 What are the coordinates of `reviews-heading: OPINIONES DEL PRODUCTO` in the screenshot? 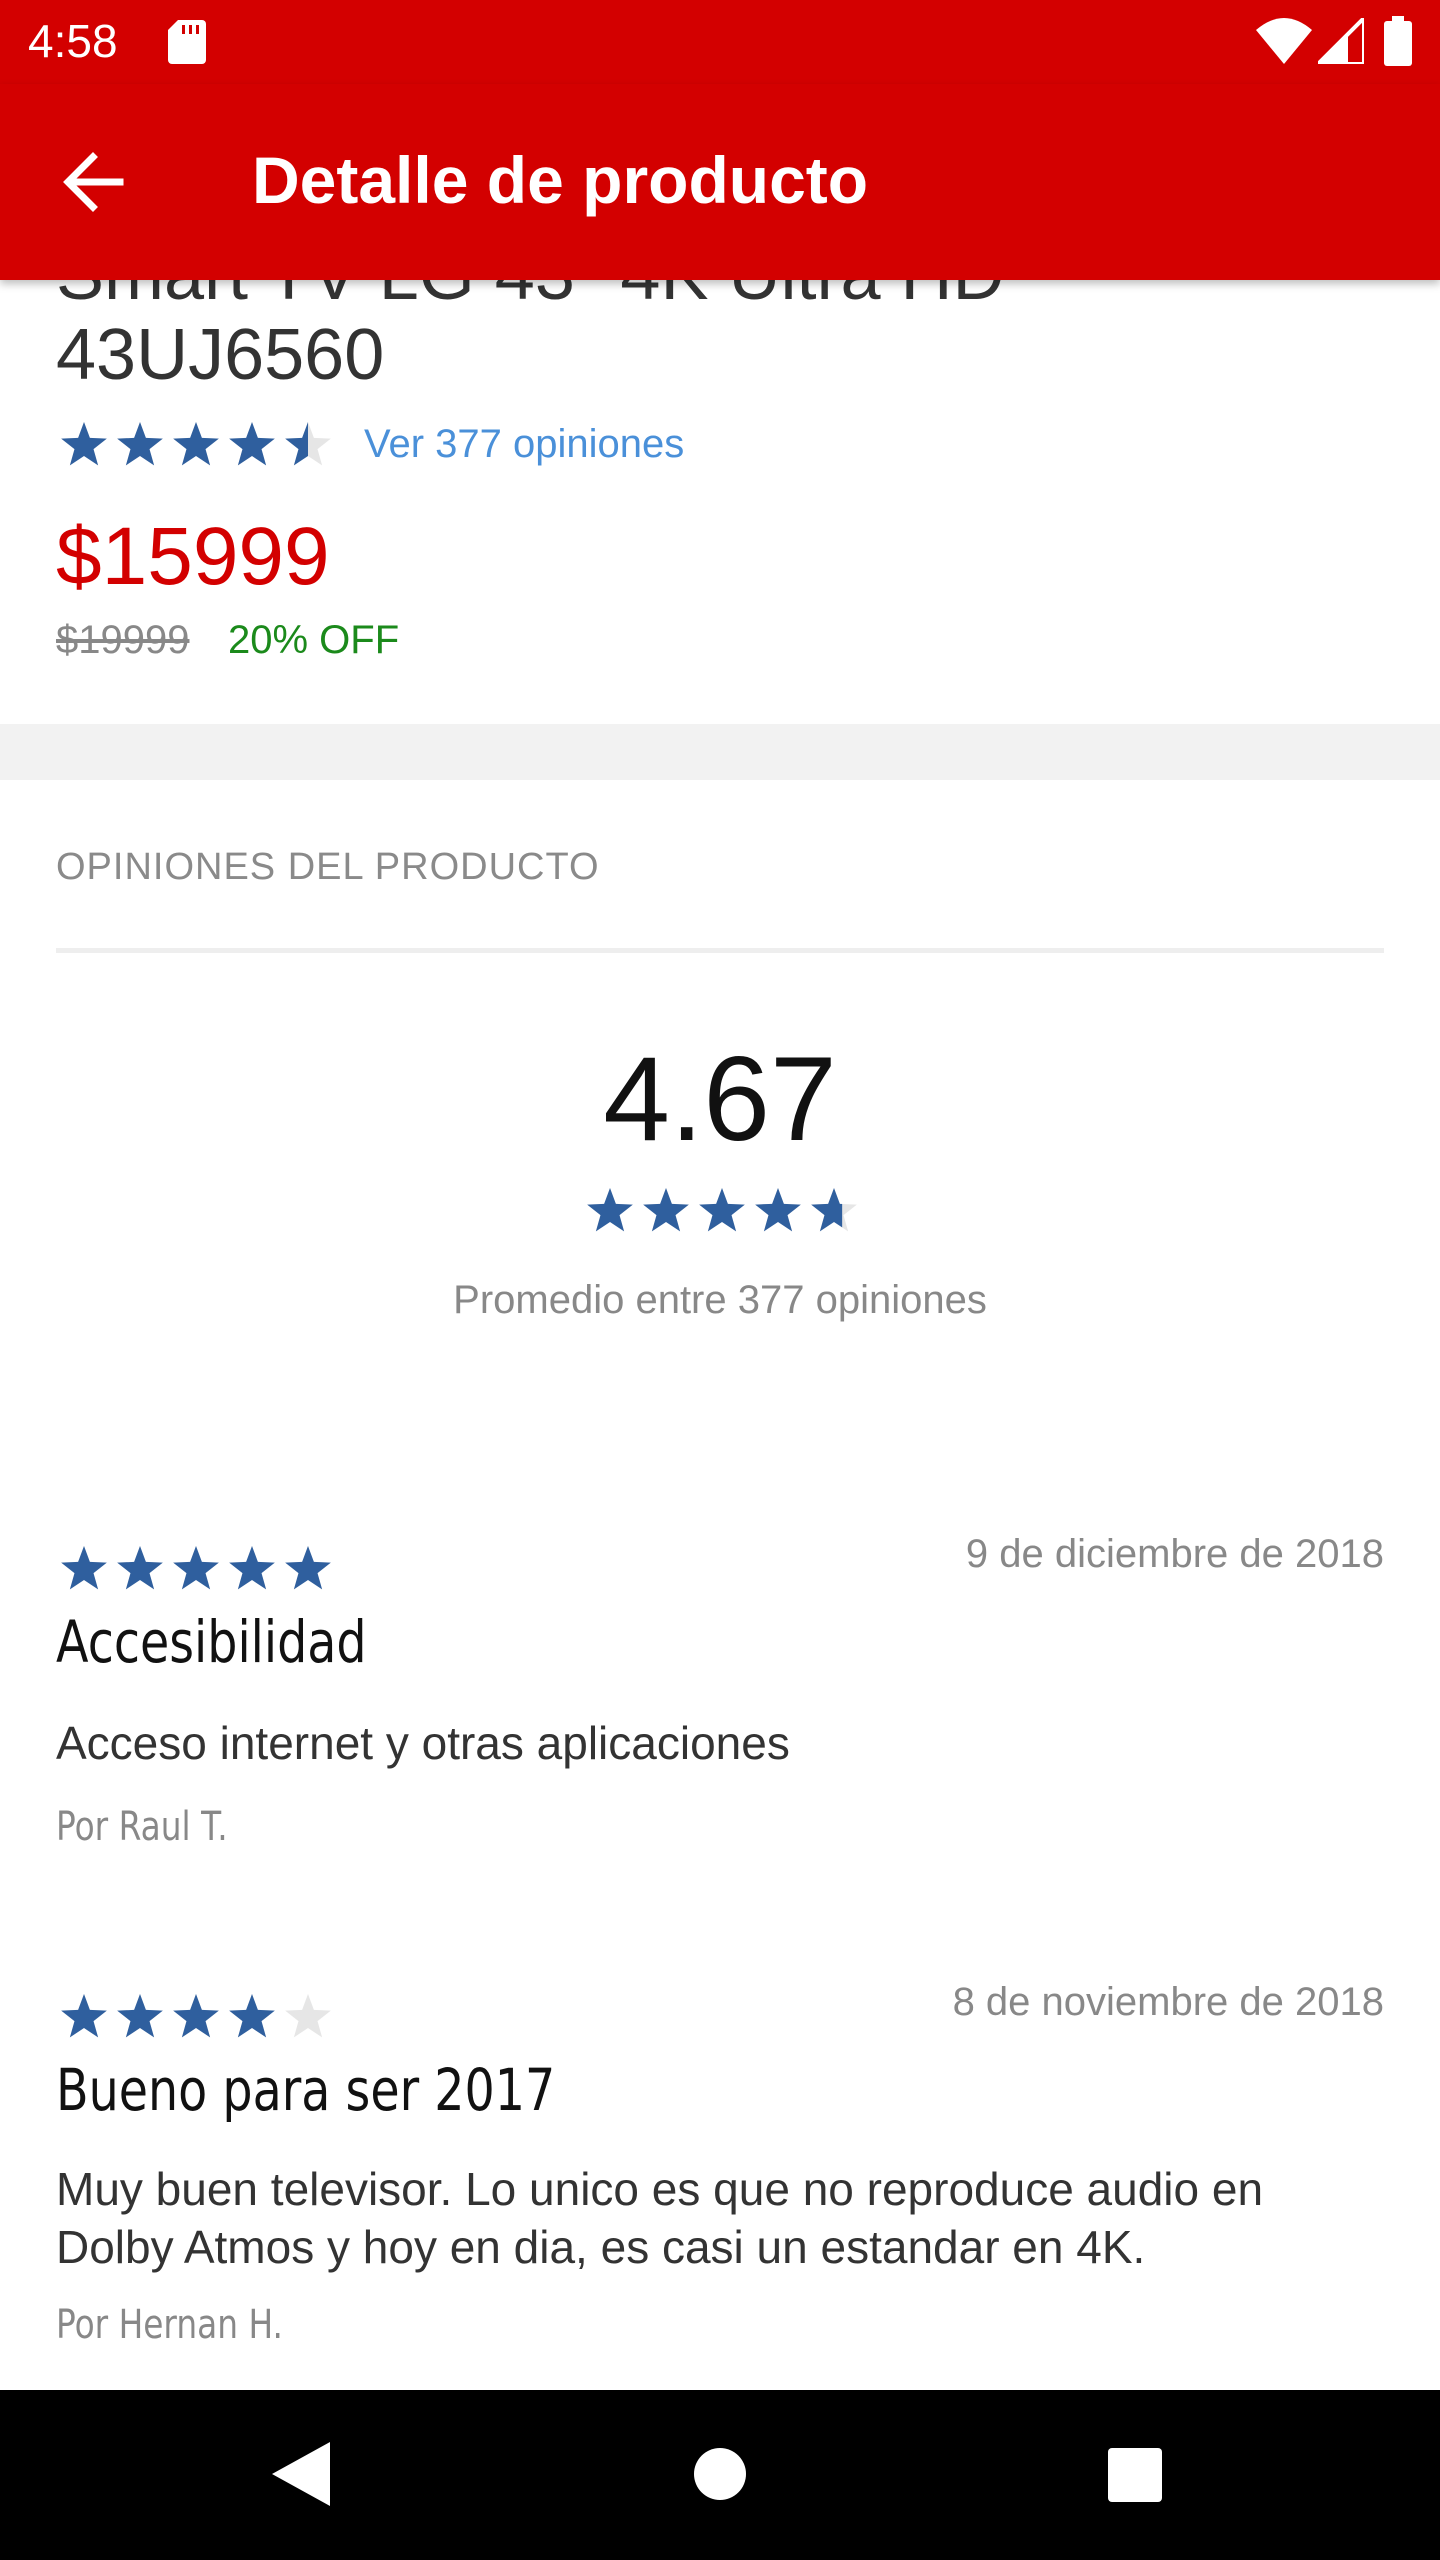 It's located at (328, 867).